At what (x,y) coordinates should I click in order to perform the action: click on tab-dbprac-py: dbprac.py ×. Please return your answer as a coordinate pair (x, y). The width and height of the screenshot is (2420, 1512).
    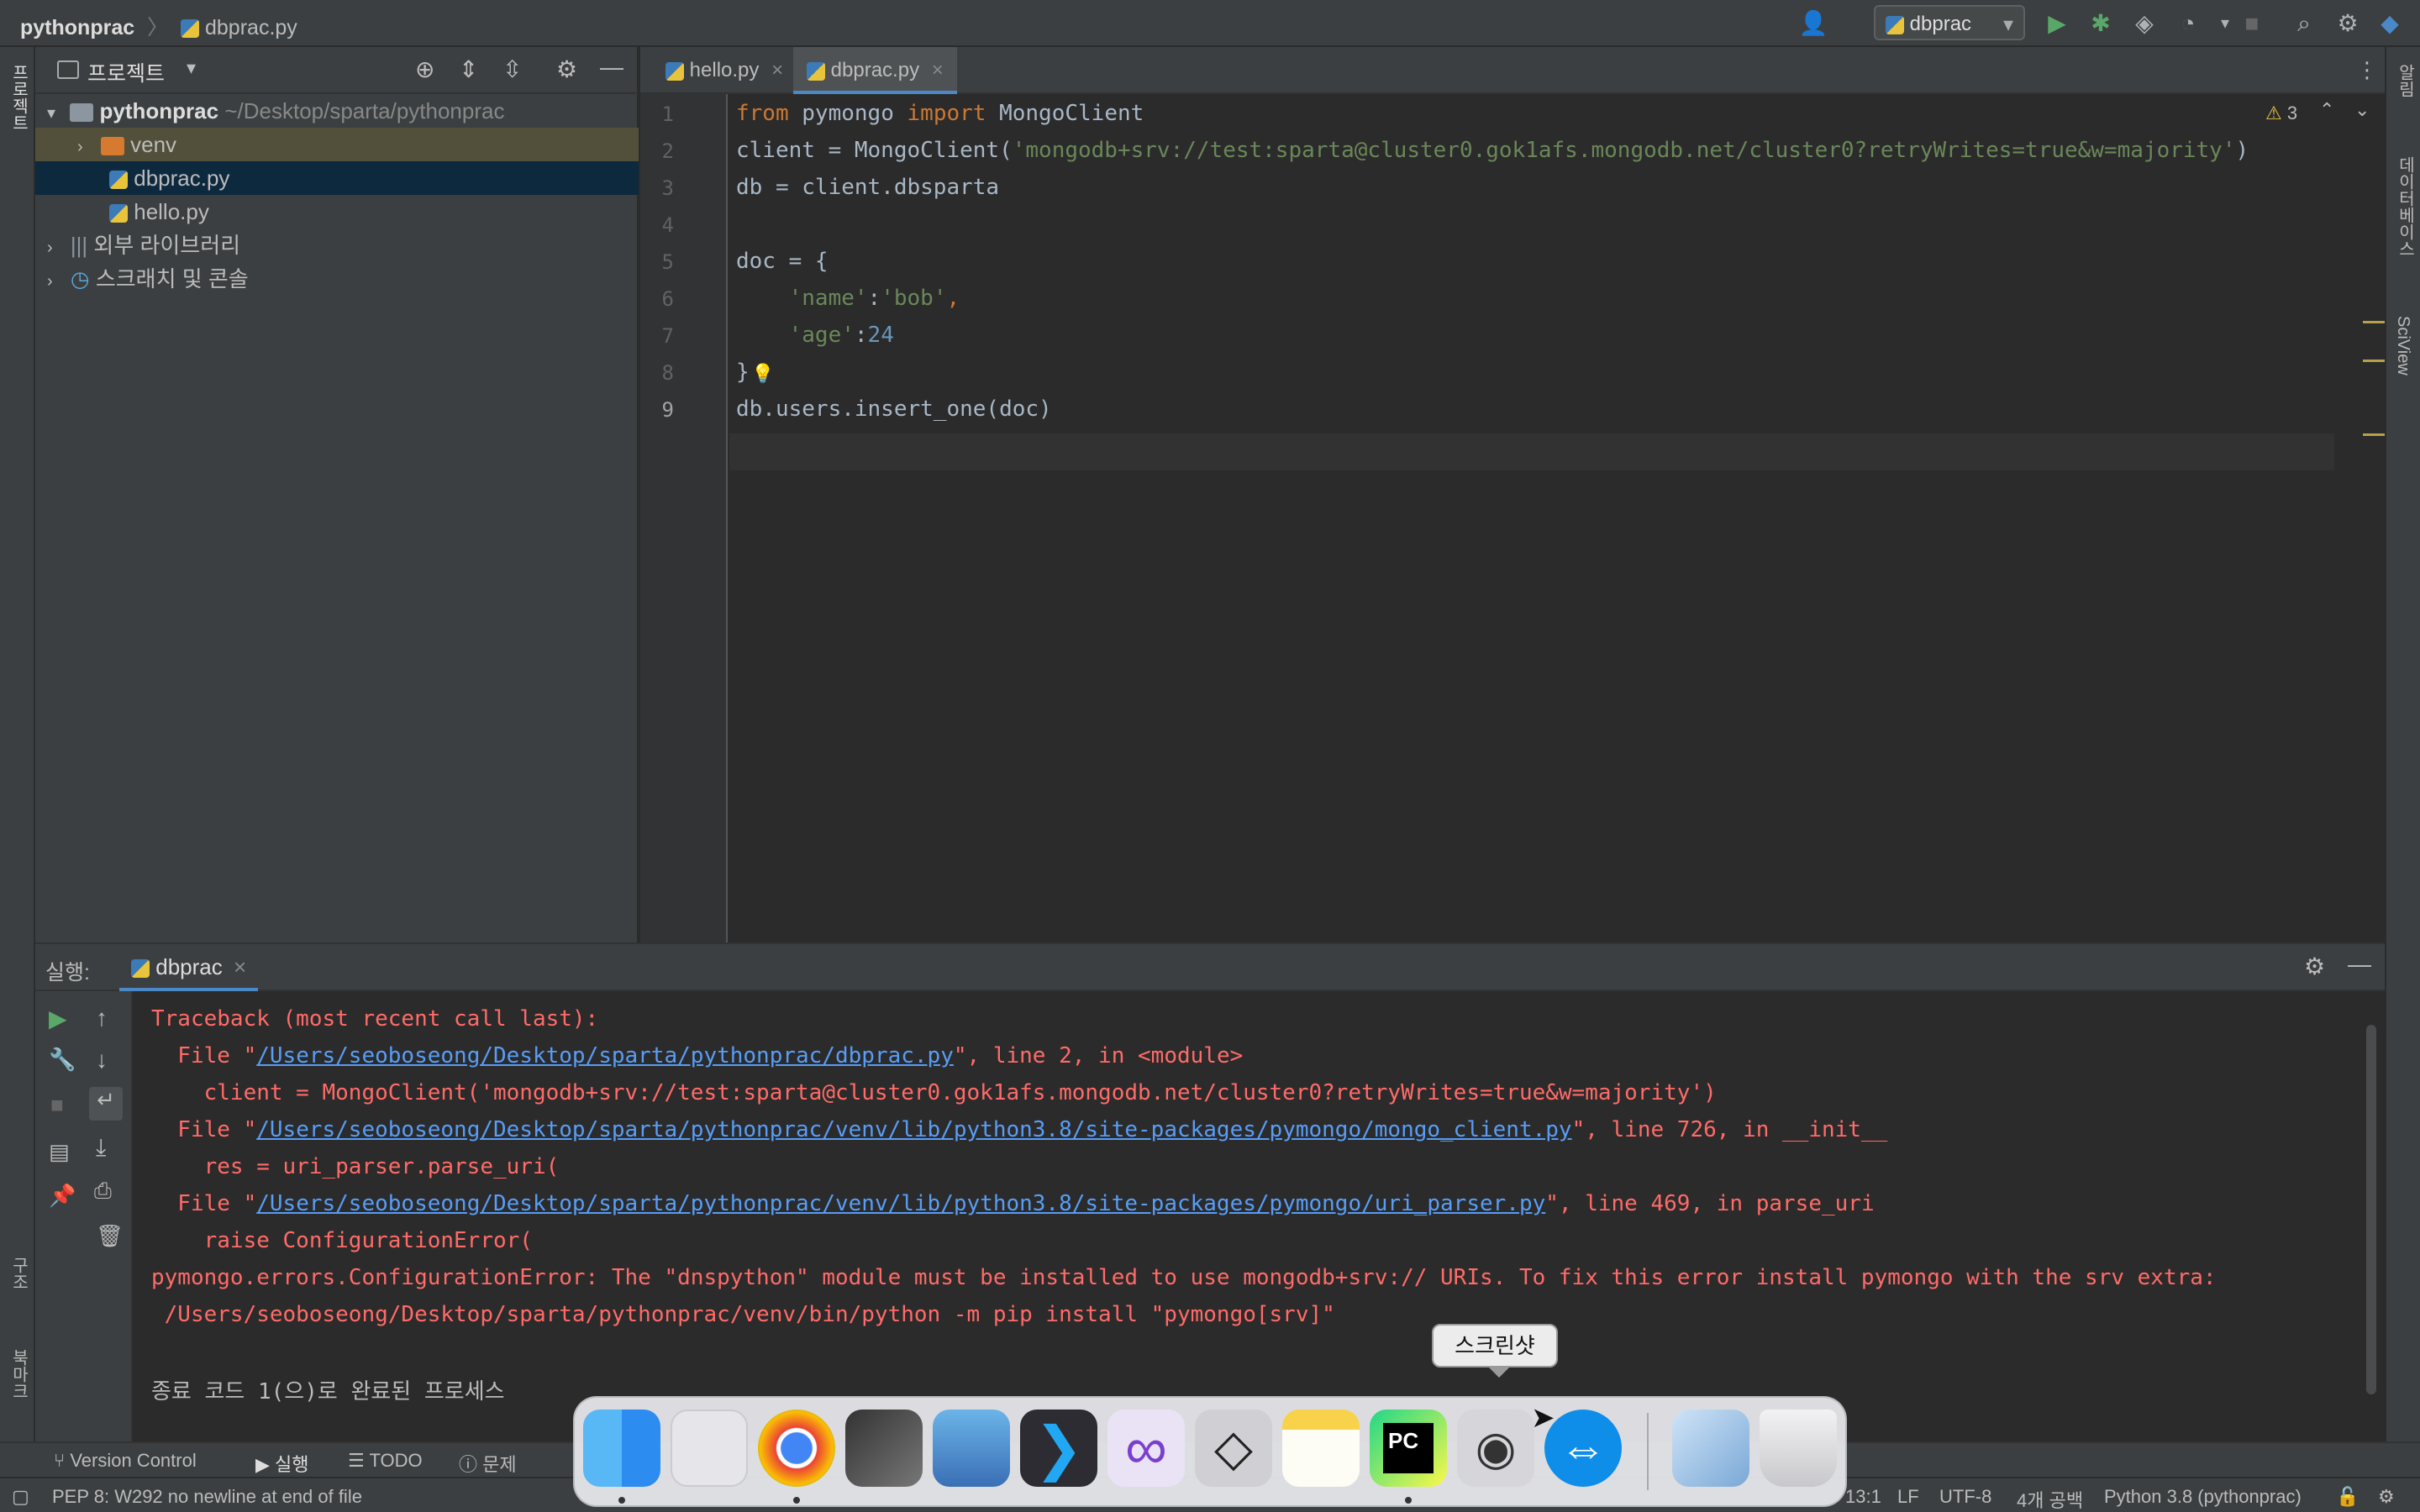
    Looking at the image, I should click on (875, 70).